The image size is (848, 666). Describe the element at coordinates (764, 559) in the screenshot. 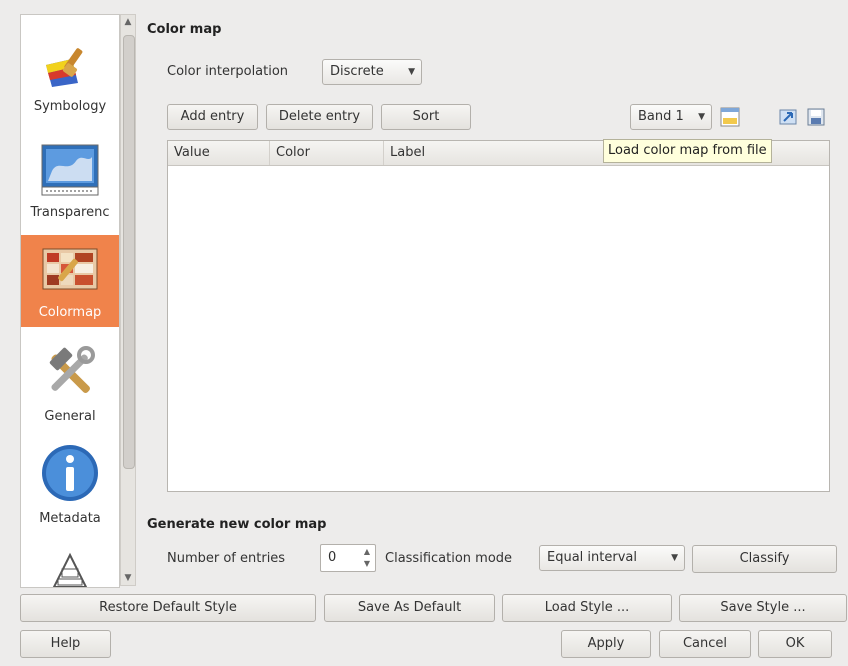

I see `classify-button: Classify` at that location.